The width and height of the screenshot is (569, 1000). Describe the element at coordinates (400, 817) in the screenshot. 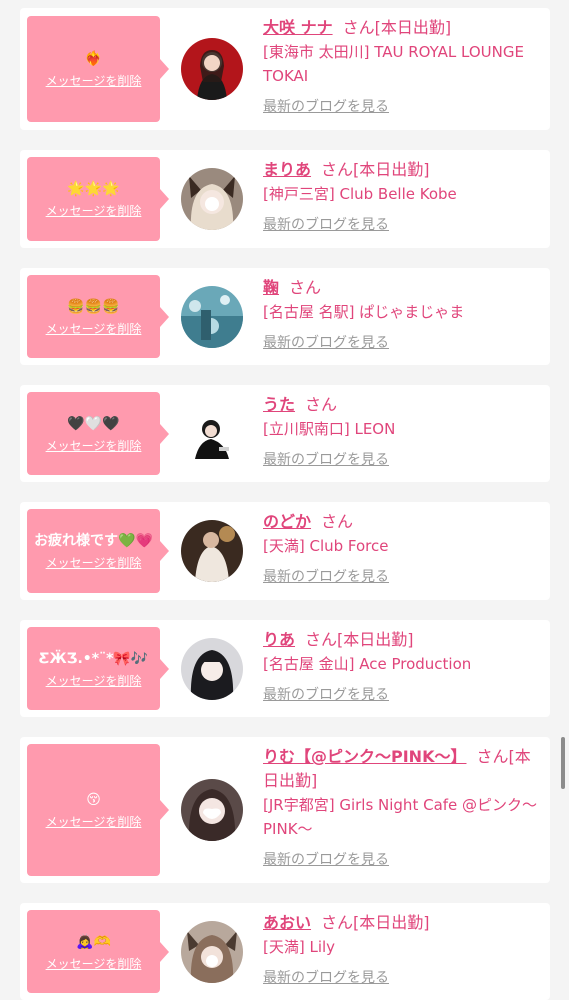

I see `shop-info: [JR宇都宮] Girls Night Cafe @ピンク〜PINK〜` at that location.